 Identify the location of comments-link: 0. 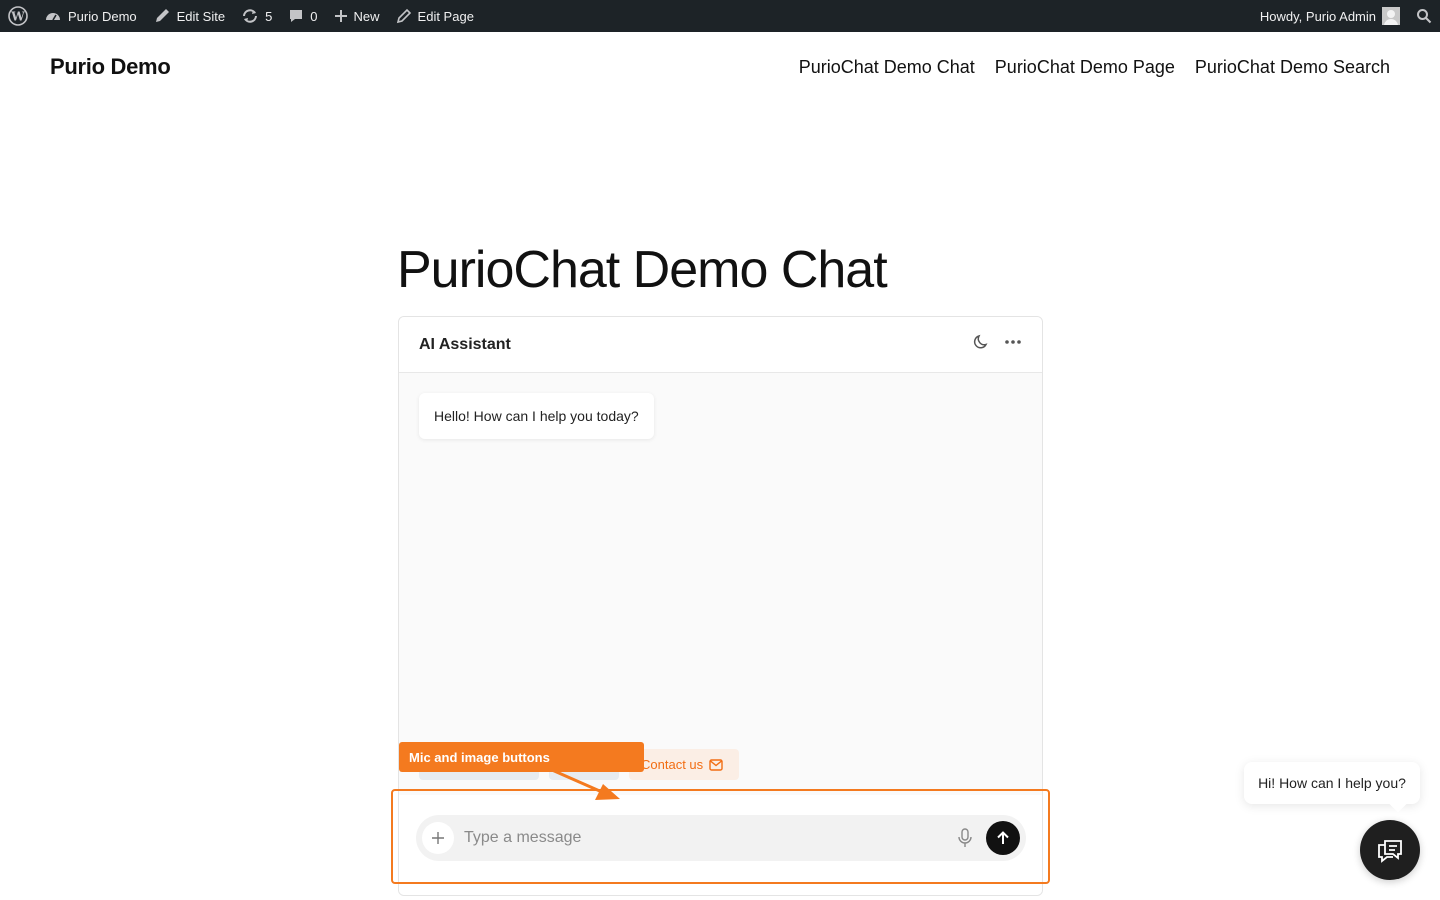
(302, 16).